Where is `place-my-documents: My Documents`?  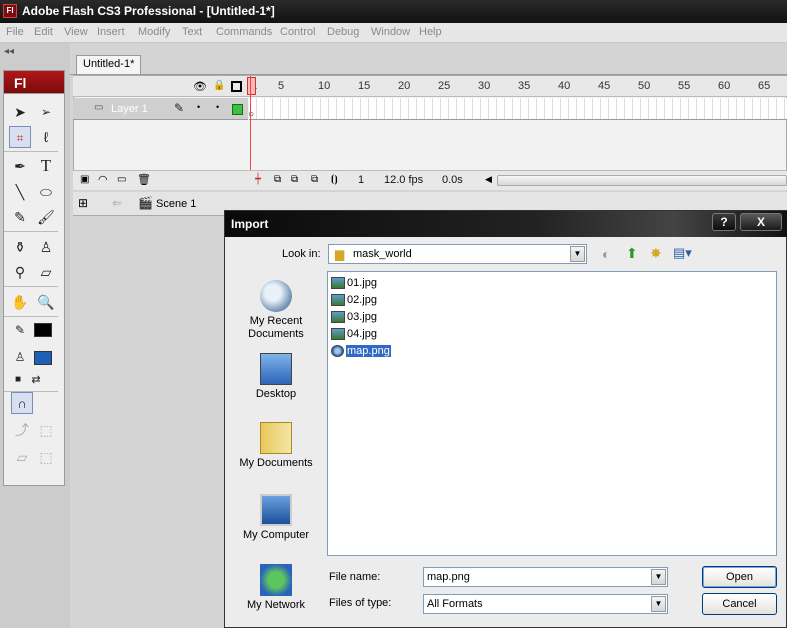 place-my-documents: My Documents is located at coordinates (276, 445).